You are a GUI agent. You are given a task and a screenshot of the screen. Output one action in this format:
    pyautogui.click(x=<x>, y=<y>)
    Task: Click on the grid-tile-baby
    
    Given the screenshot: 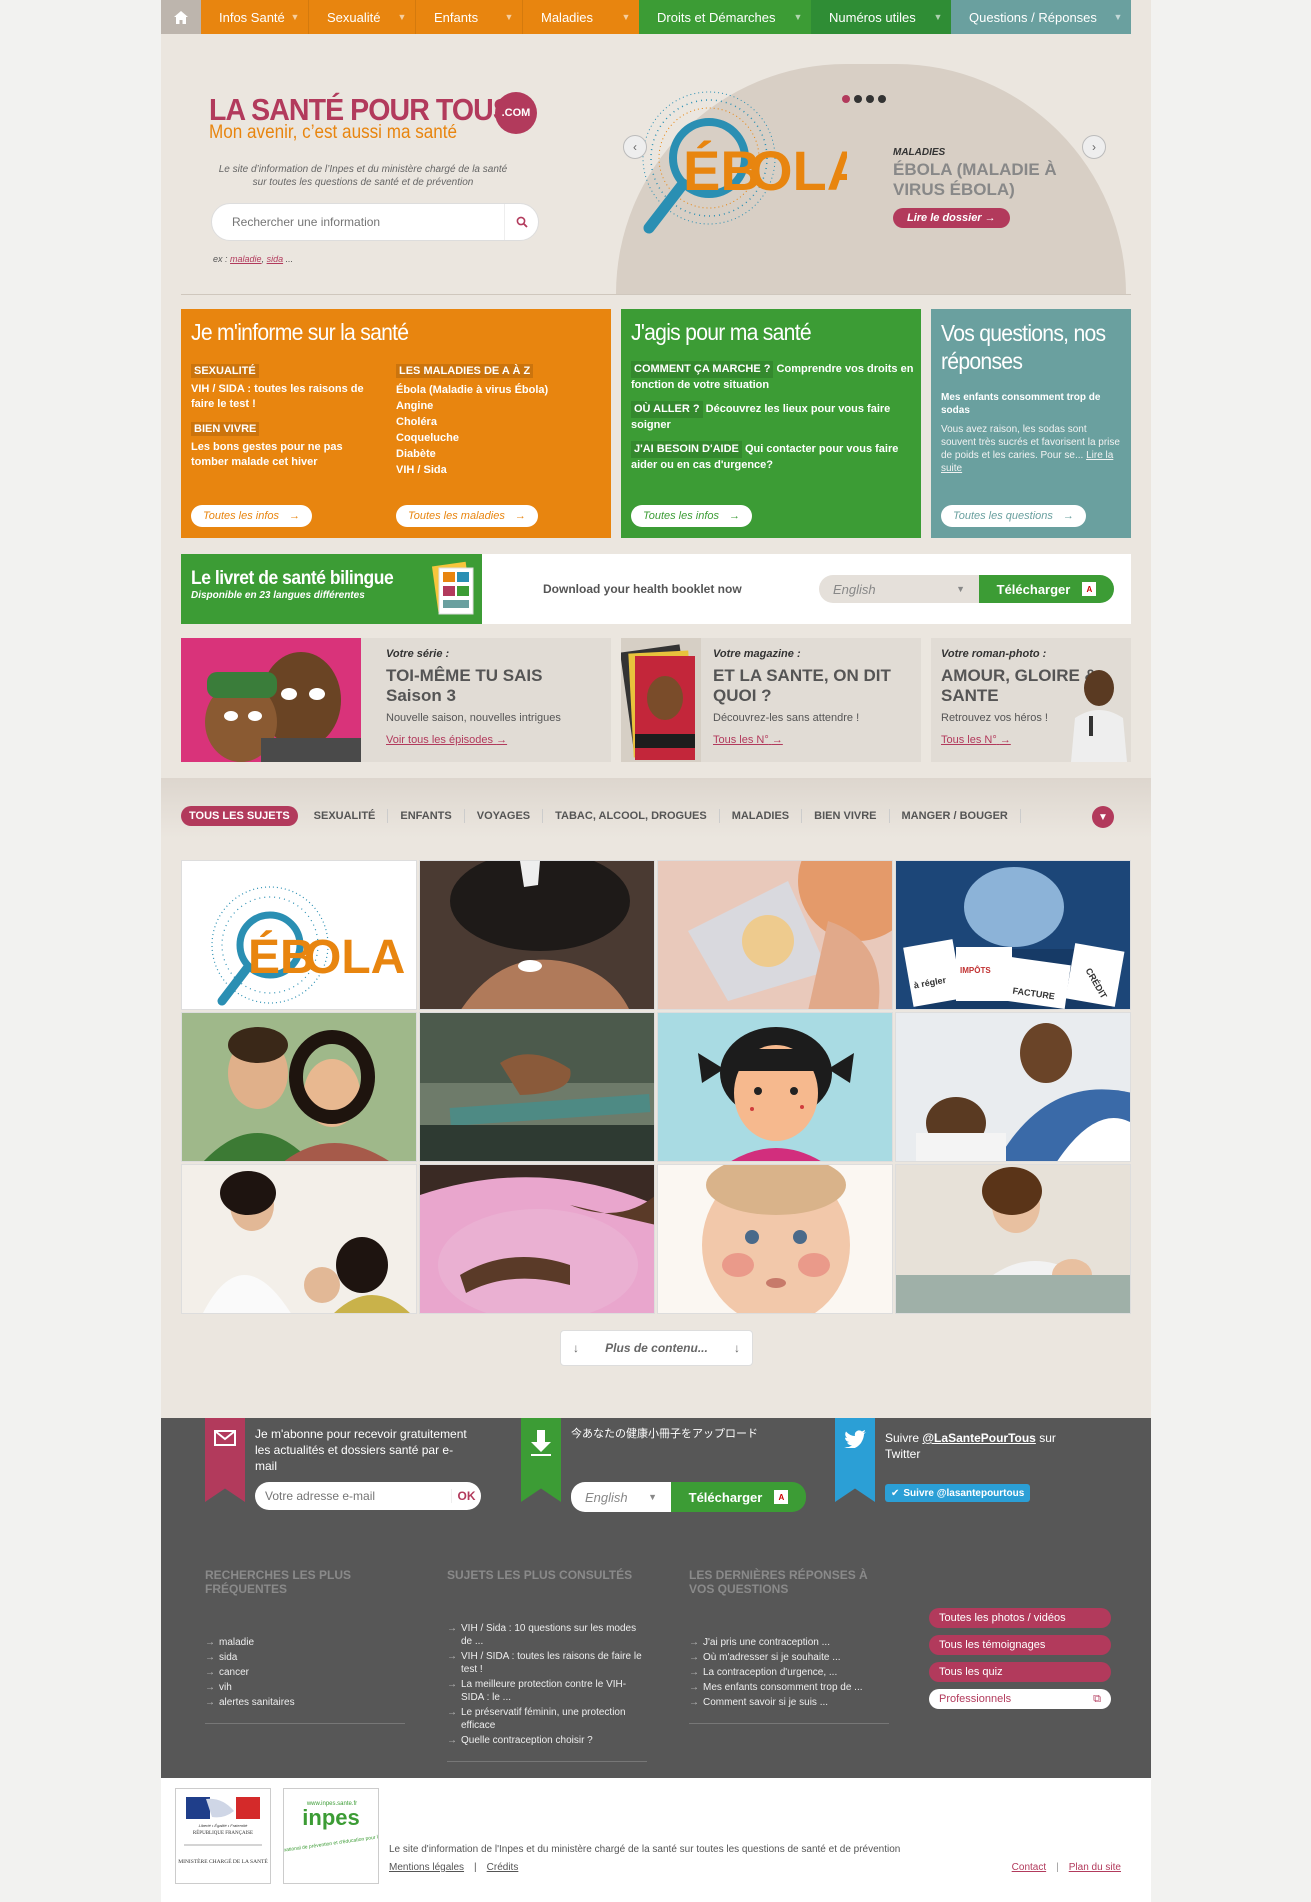 What is the action you would take?
    pyautogui.click(x=775, y=1239)
    